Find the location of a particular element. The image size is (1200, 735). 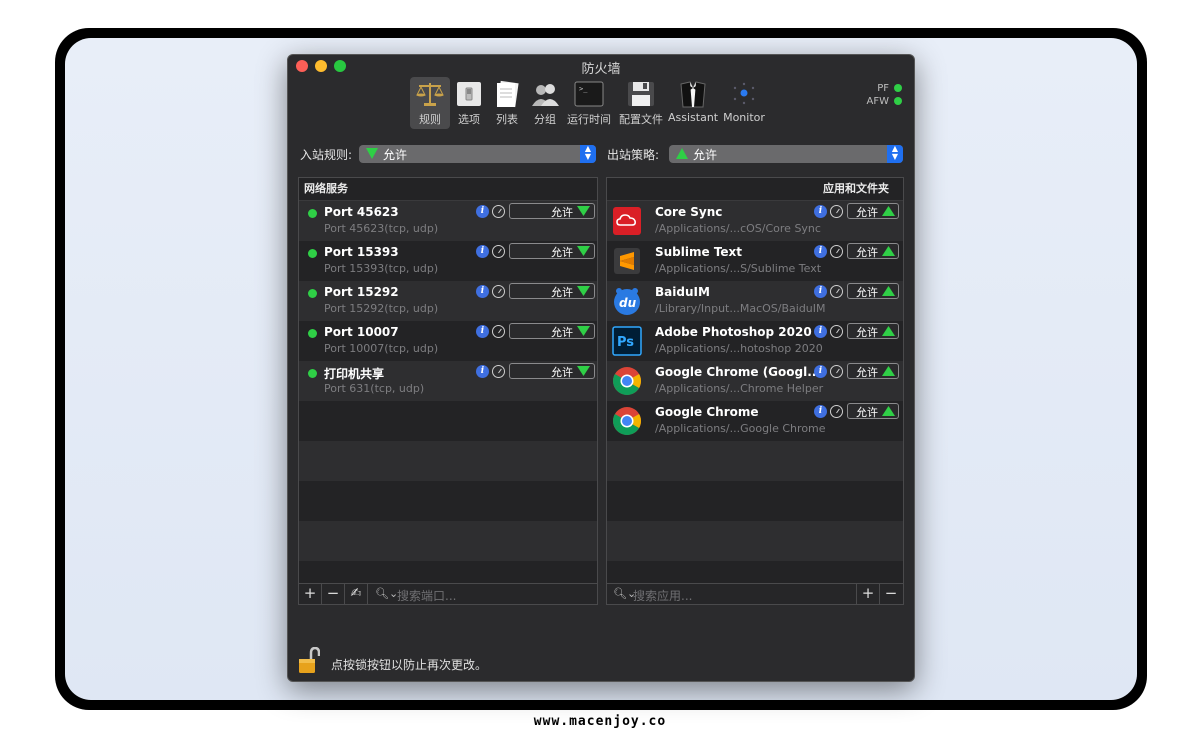

monitor-icon is located at coordinates (744, 93).